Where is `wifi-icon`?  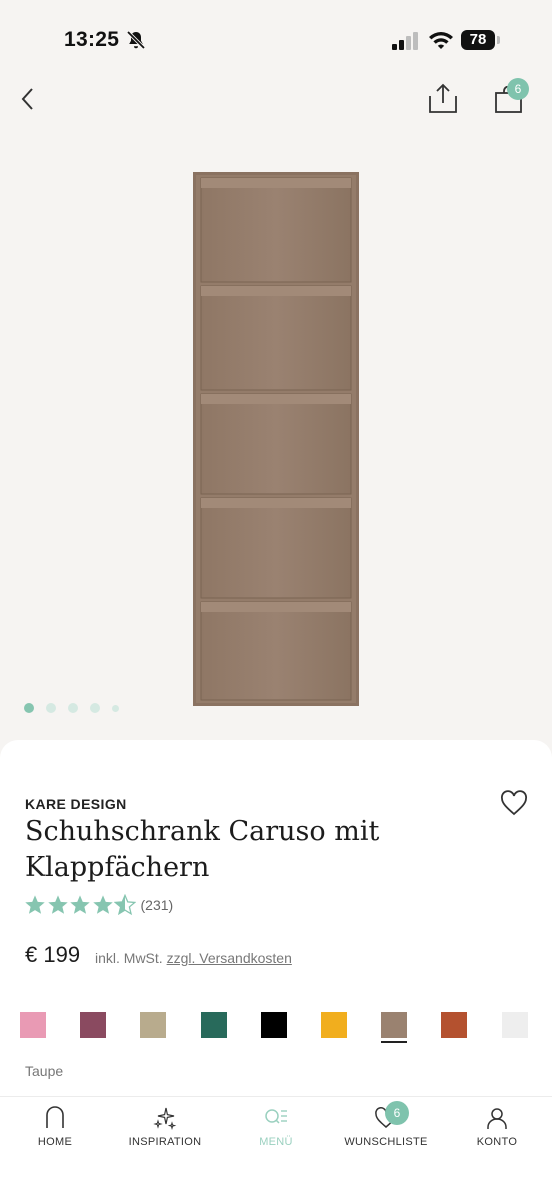
wifi-icon is located at coordinates (441, 40).